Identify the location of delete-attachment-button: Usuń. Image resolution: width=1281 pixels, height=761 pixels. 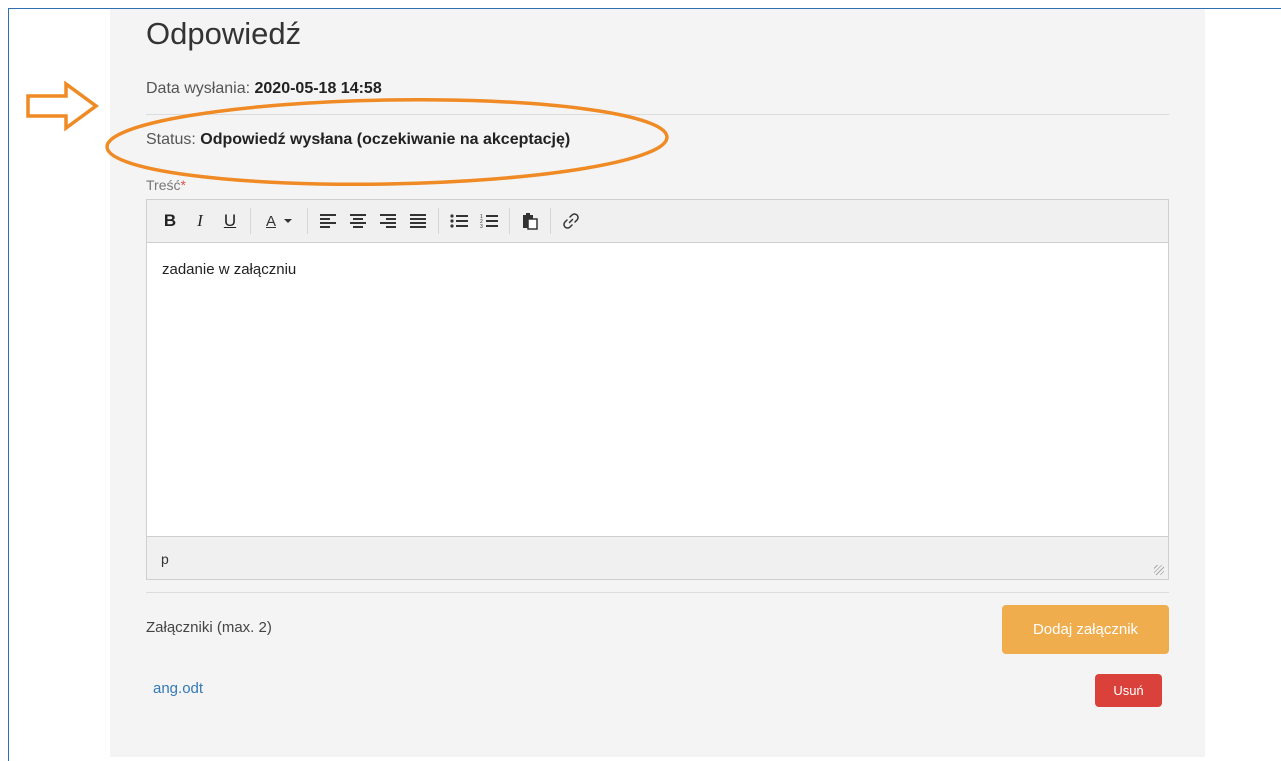
(1128, 690).